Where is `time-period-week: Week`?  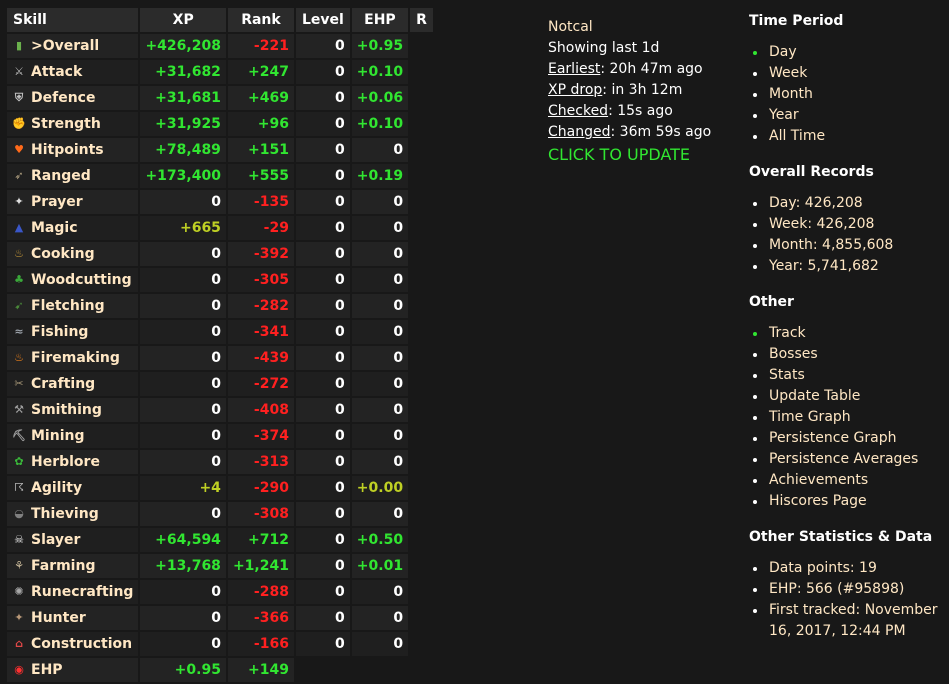
time-period-week: Week is located at coordinates (849, 73).